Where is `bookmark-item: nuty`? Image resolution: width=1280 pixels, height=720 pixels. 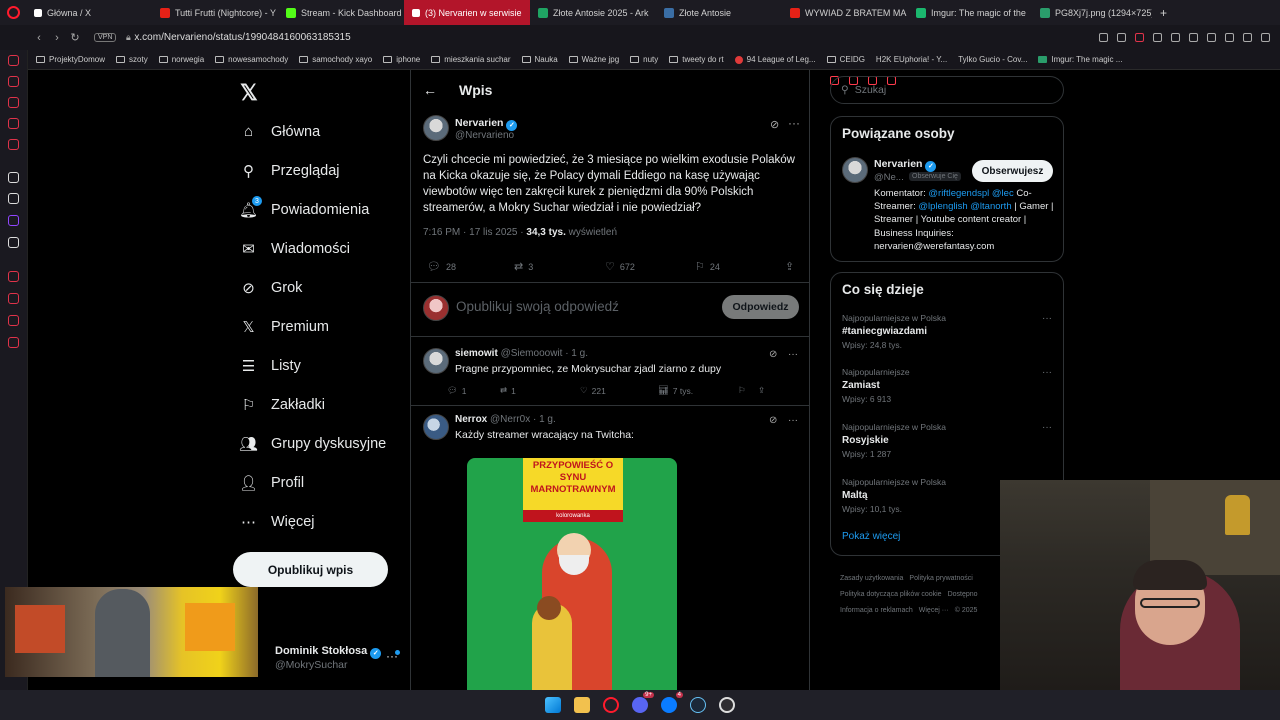
bookmark-item: nuty is located at coordinates (644, 59).